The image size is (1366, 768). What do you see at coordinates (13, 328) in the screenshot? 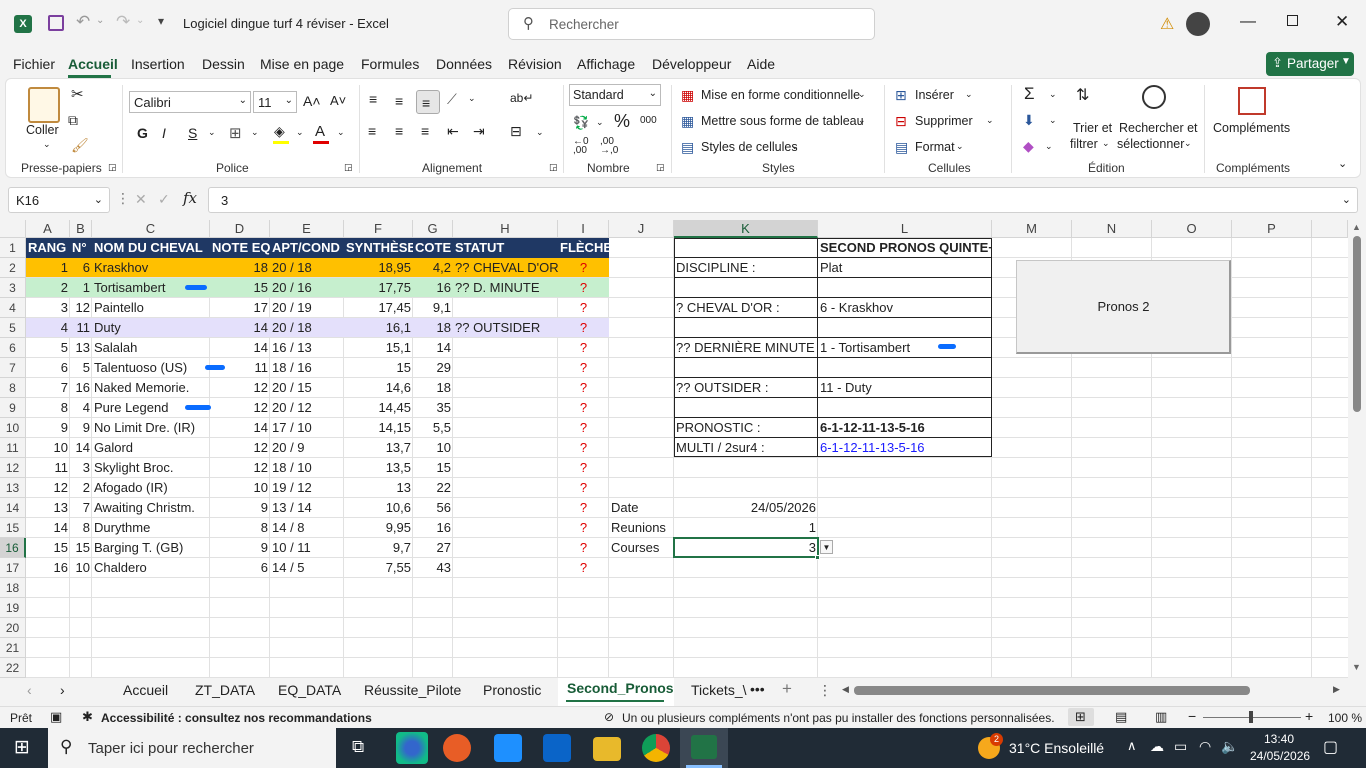
I see `row-header: 5` at bounding box center [13, 328].